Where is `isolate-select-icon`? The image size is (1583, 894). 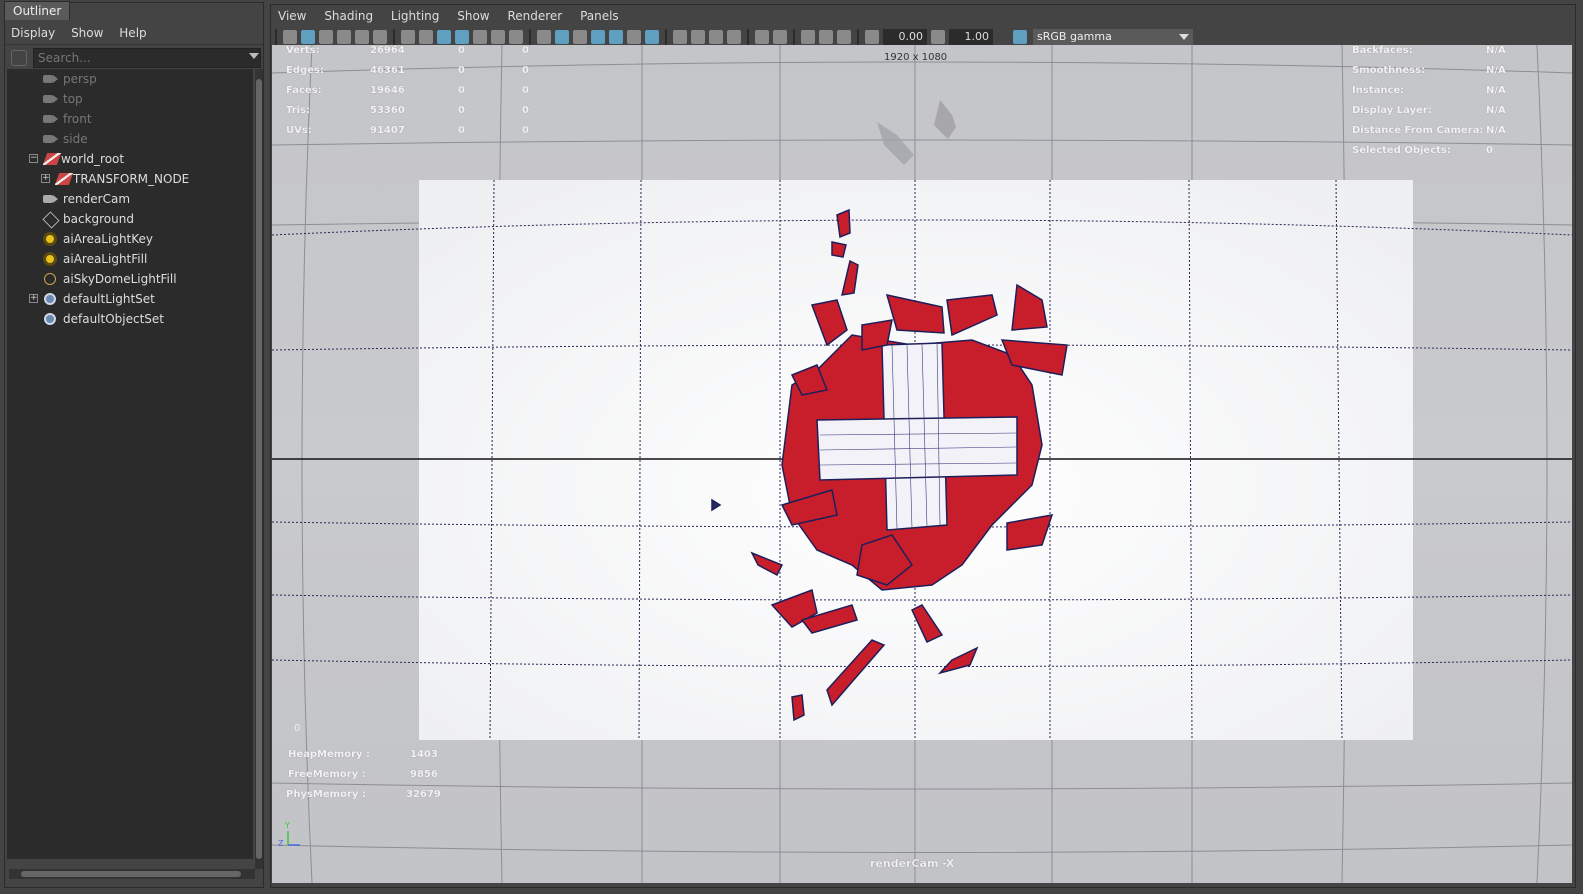 isolate-select-icon is located at coordinates (762, 37).